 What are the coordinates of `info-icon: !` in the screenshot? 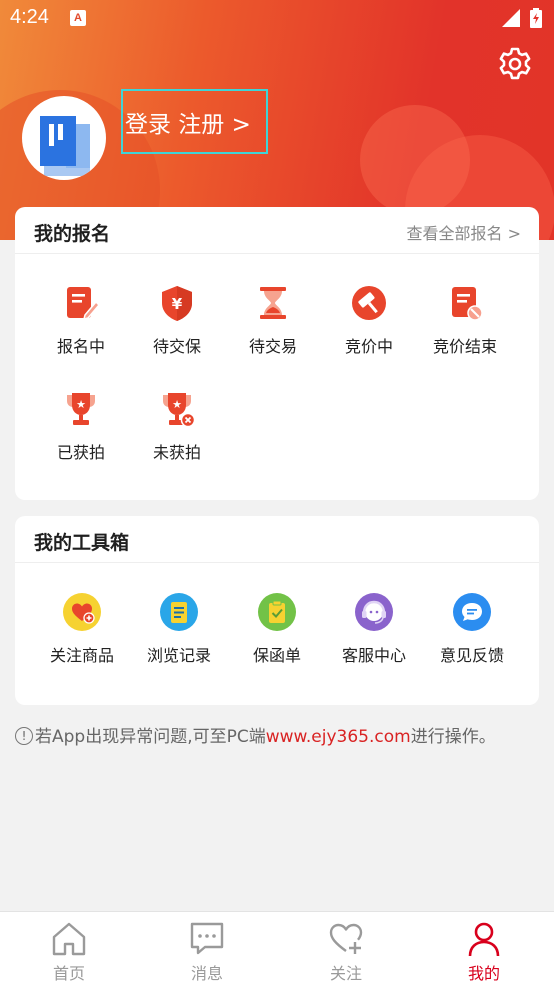 It's located at (24, 736).